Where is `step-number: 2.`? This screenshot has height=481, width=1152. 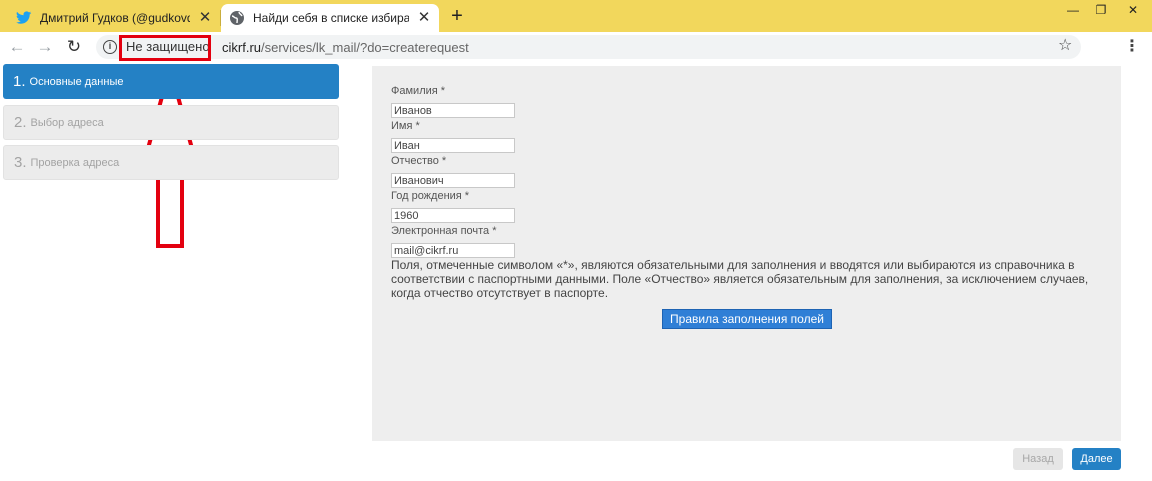
step-number: 2. is located at coordinates (20, 122).